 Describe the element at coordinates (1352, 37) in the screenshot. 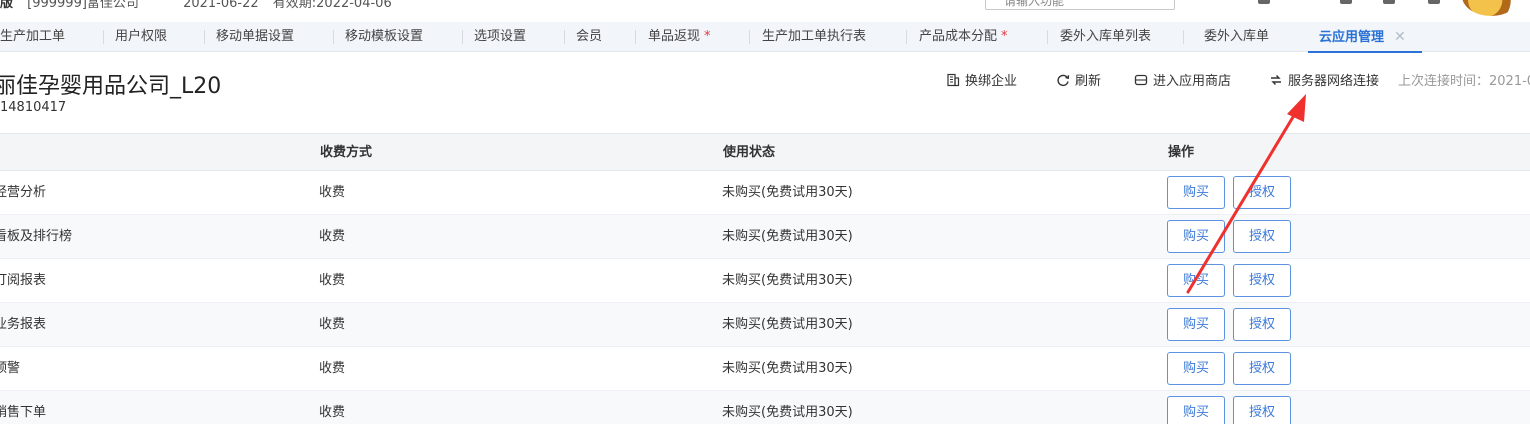

I see `tab-label: 云应用管理` at that location.